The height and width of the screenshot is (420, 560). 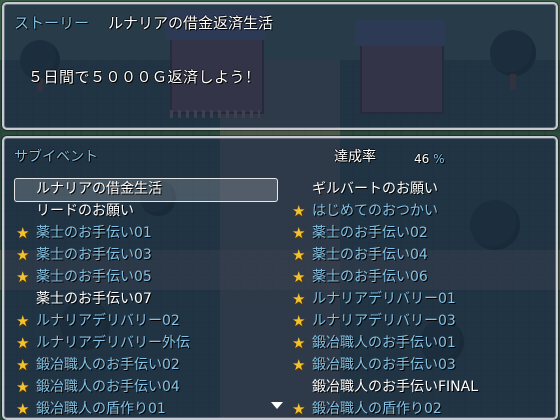 I want to click on subevent-item-label: 鍛冶職人のお手伝い04, so click(x=108, y=387).